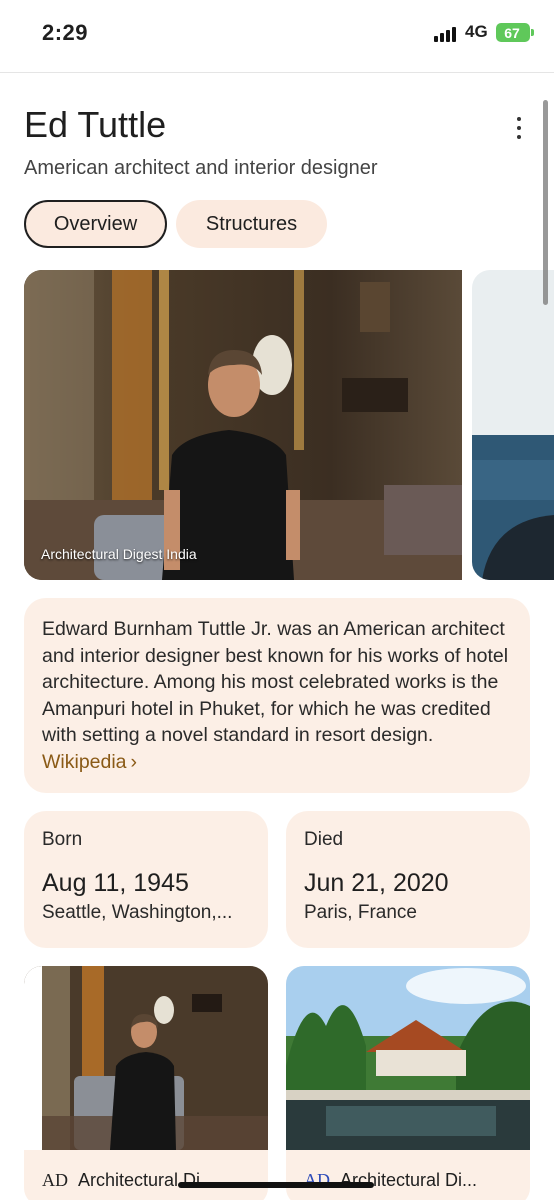 This screenshot has height=1200, width=554. Describe the element at coordinates (134, 762) in the screenshot. I see `chevron-right-icon: ›` at that location.